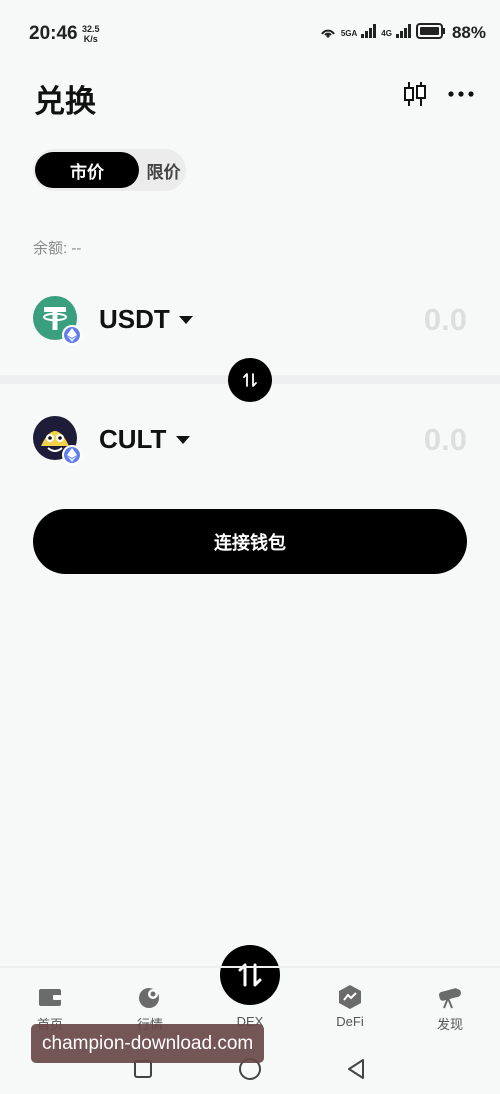 The width and height of the screenshot is (500, 1094). I want to click on candlestick-chart-icon, so click(415, 94).